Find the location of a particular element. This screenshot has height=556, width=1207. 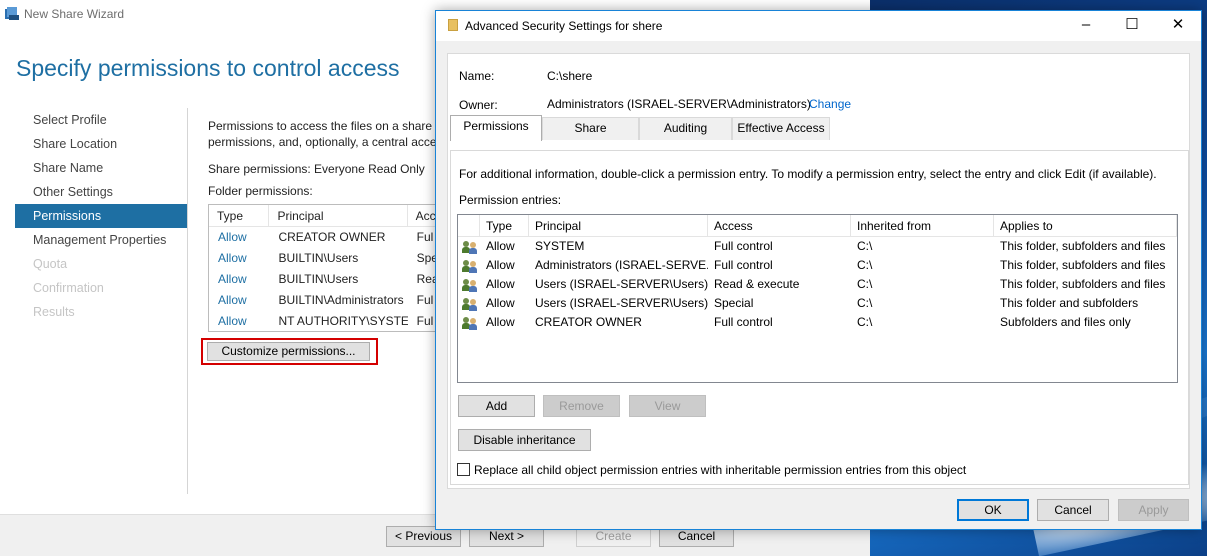

table-row: Allow NT AUTHORITY\SYSTEM Ful is located at coordinates (323, 321).